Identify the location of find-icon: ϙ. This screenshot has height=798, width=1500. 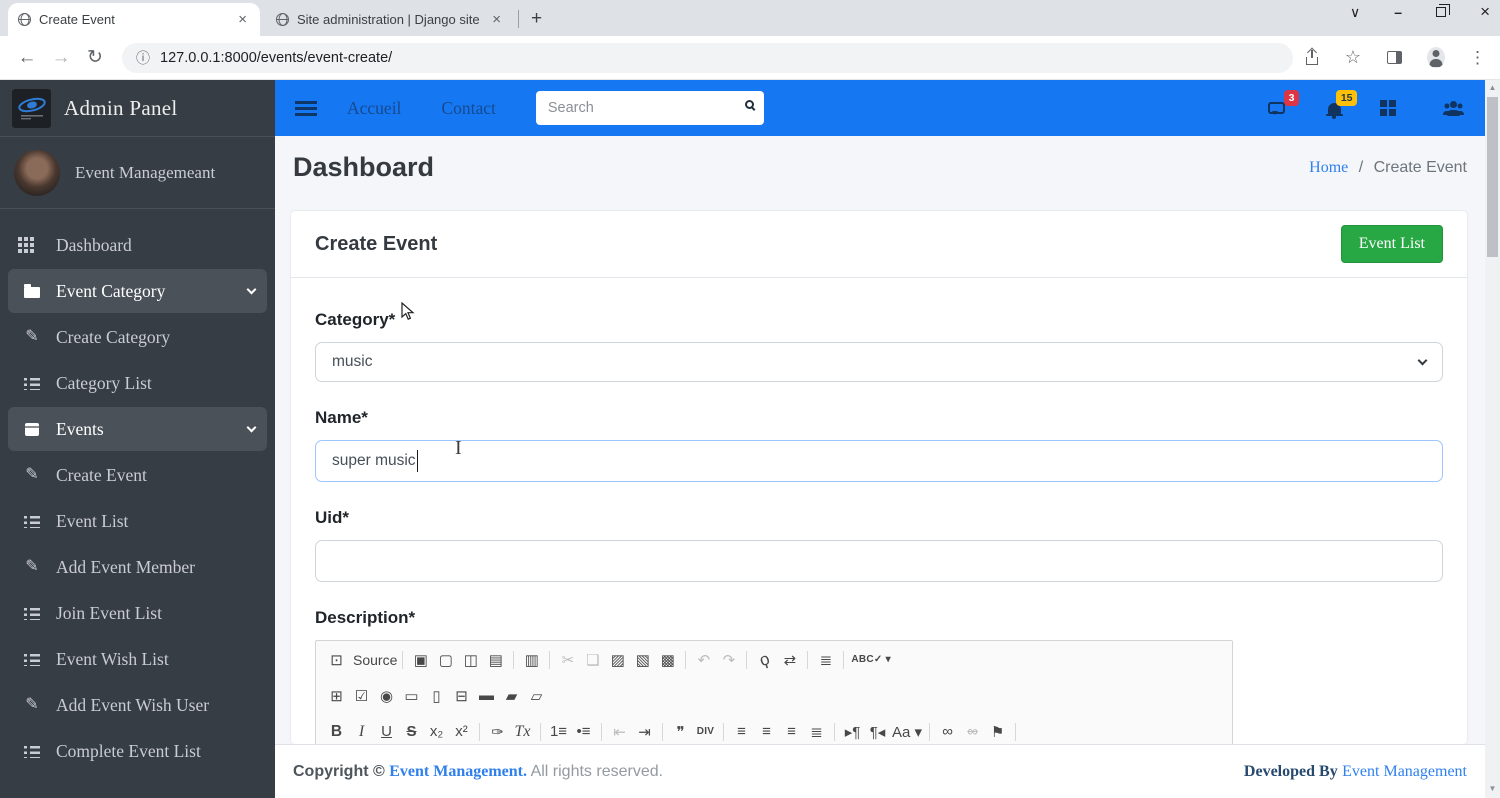
(765, 660).